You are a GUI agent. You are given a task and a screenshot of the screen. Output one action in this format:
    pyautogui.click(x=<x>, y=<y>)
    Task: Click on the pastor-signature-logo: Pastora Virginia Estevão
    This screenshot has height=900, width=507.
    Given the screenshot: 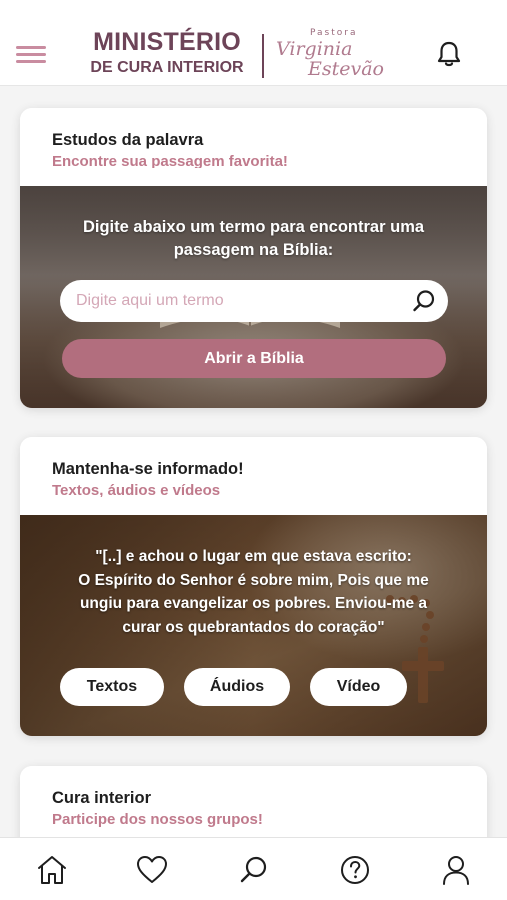 What is the action you would take?
    pyautogui.click(x=327, y=54)
    